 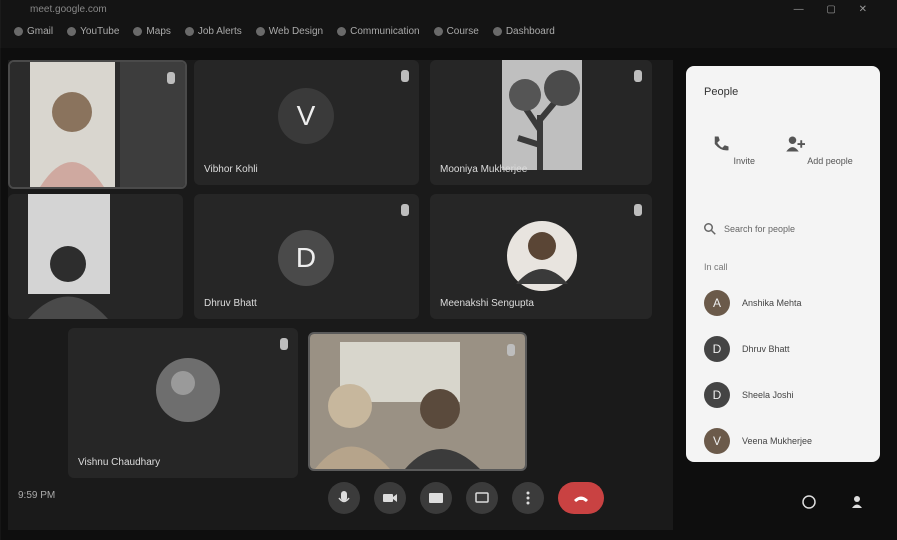 I want to click on call-controls, so click(x=466, y=498).